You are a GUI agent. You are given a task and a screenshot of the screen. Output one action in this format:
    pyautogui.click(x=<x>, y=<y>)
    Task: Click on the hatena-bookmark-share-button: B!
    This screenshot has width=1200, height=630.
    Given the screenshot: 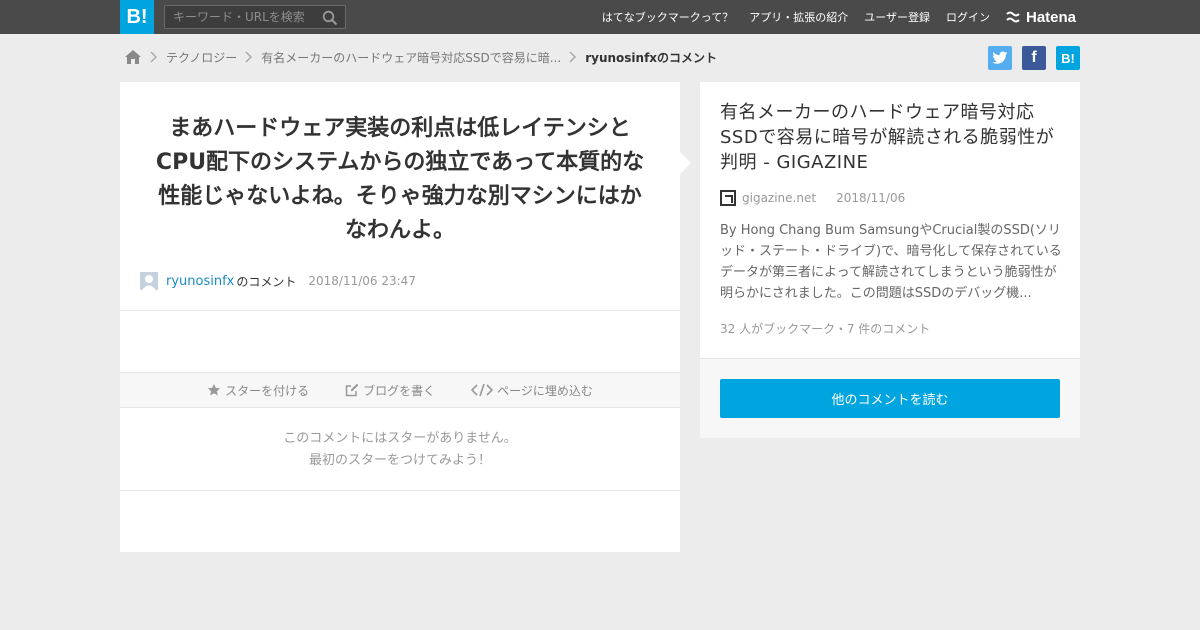 What is the action you would take?
    pyautogui.click(x=1068, y=58)
    